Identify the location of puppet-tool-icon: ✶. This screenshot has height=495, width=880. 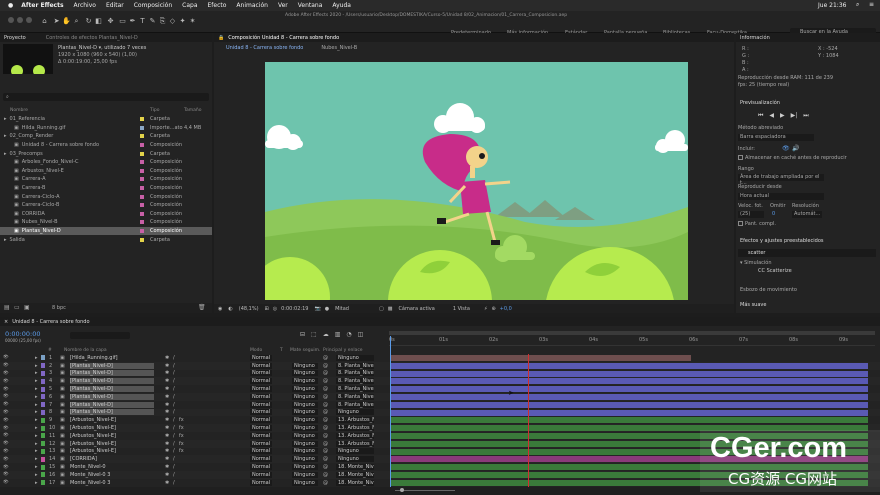
(192, 21).